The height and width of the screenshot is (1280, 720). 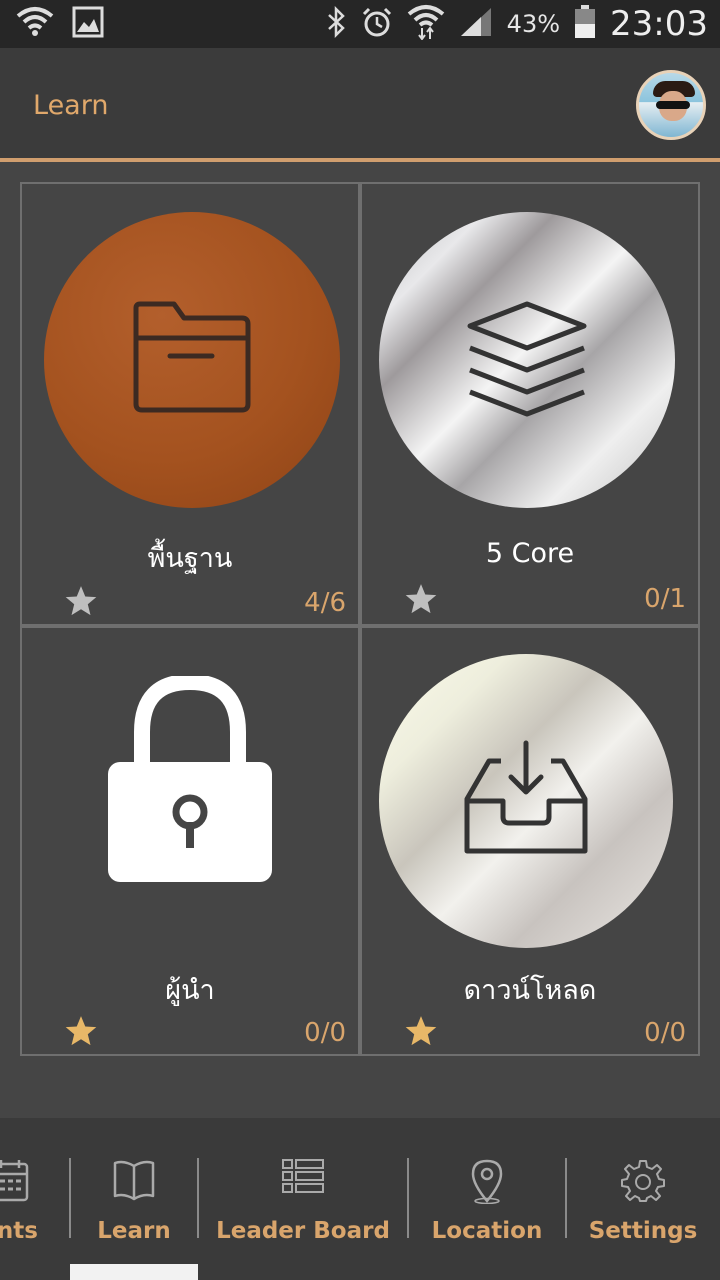 I want to click on progress-count: 0/1, so click(x=665, y=599).